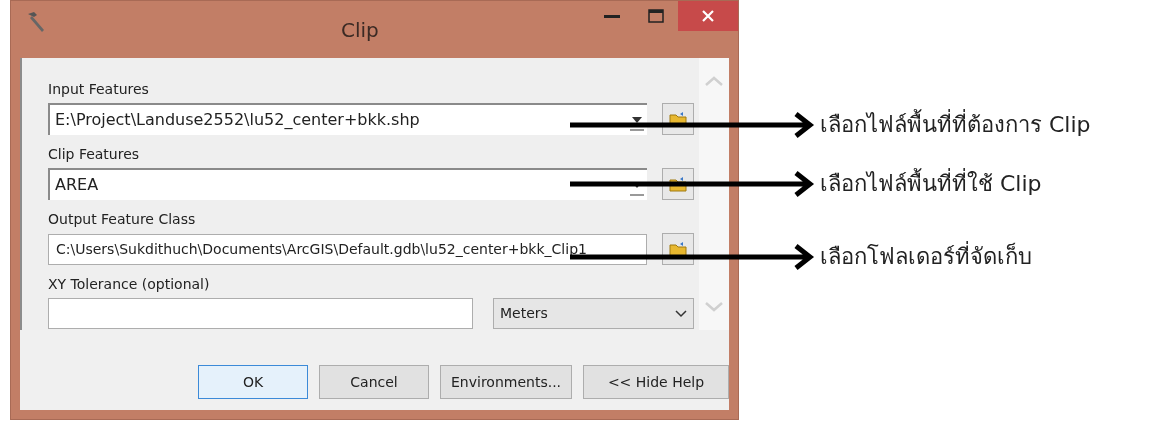 The image size is (1162, 432). I want to click on dropdown-icon, so click(637, 124).